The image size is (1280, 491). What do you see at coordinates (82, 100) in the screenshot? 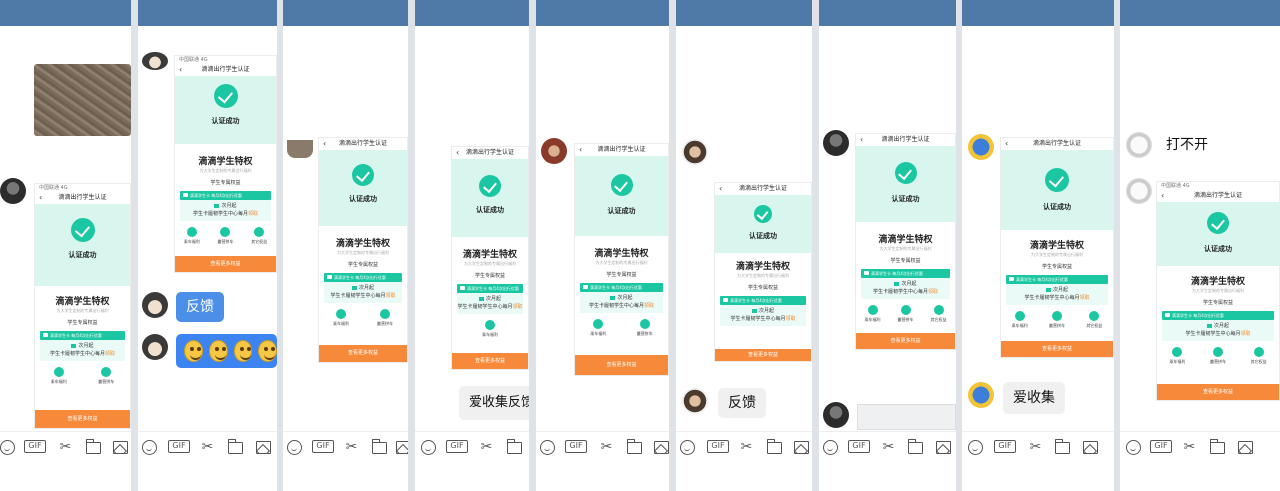
I see `photo-message` at bounding box center [82, 100].